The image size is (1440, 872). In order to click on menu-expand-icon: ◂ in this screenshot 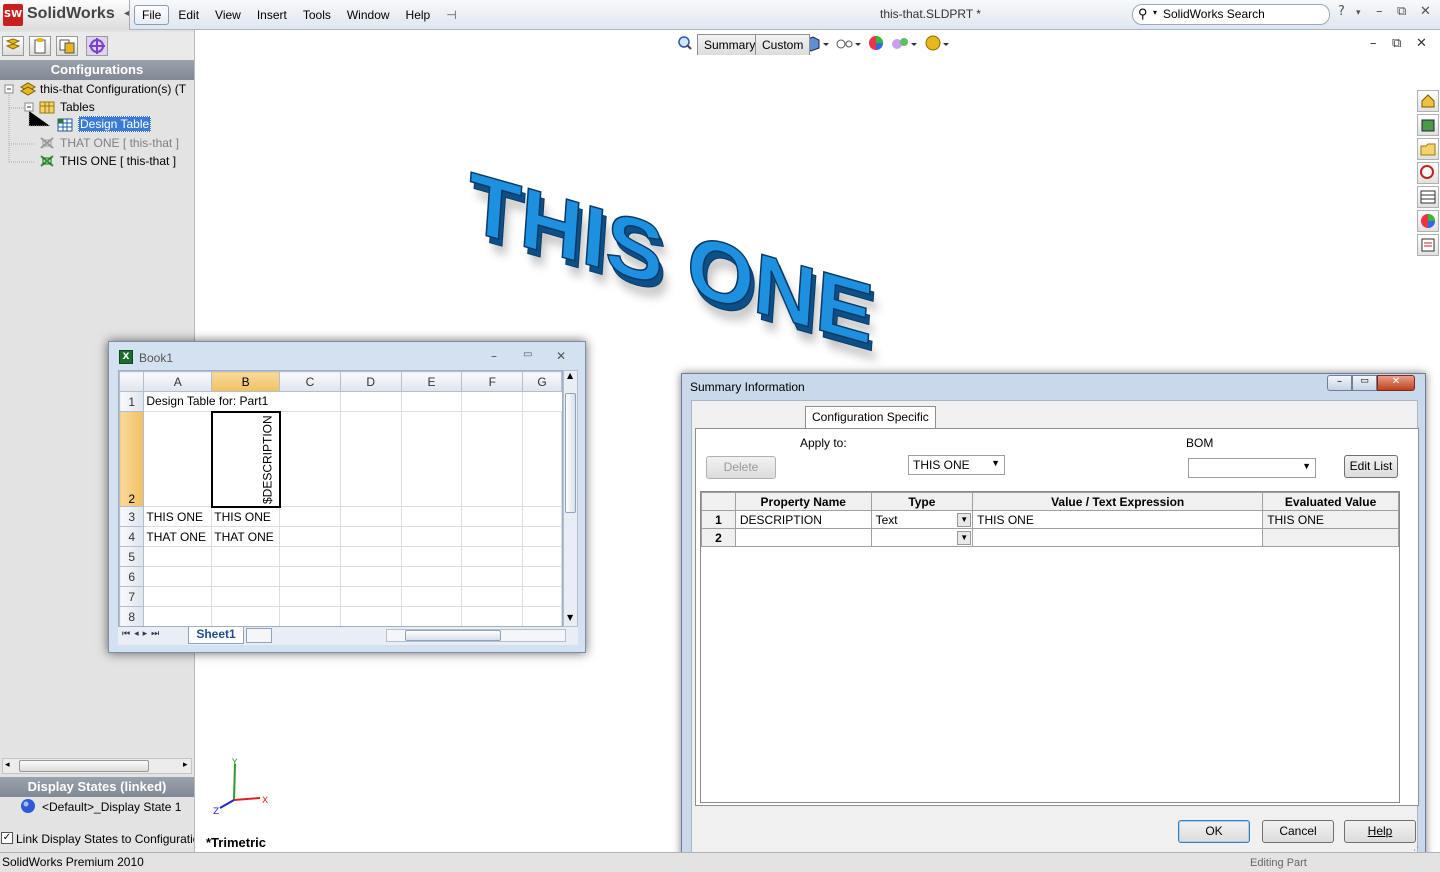, I will do `click(126, 13)`.